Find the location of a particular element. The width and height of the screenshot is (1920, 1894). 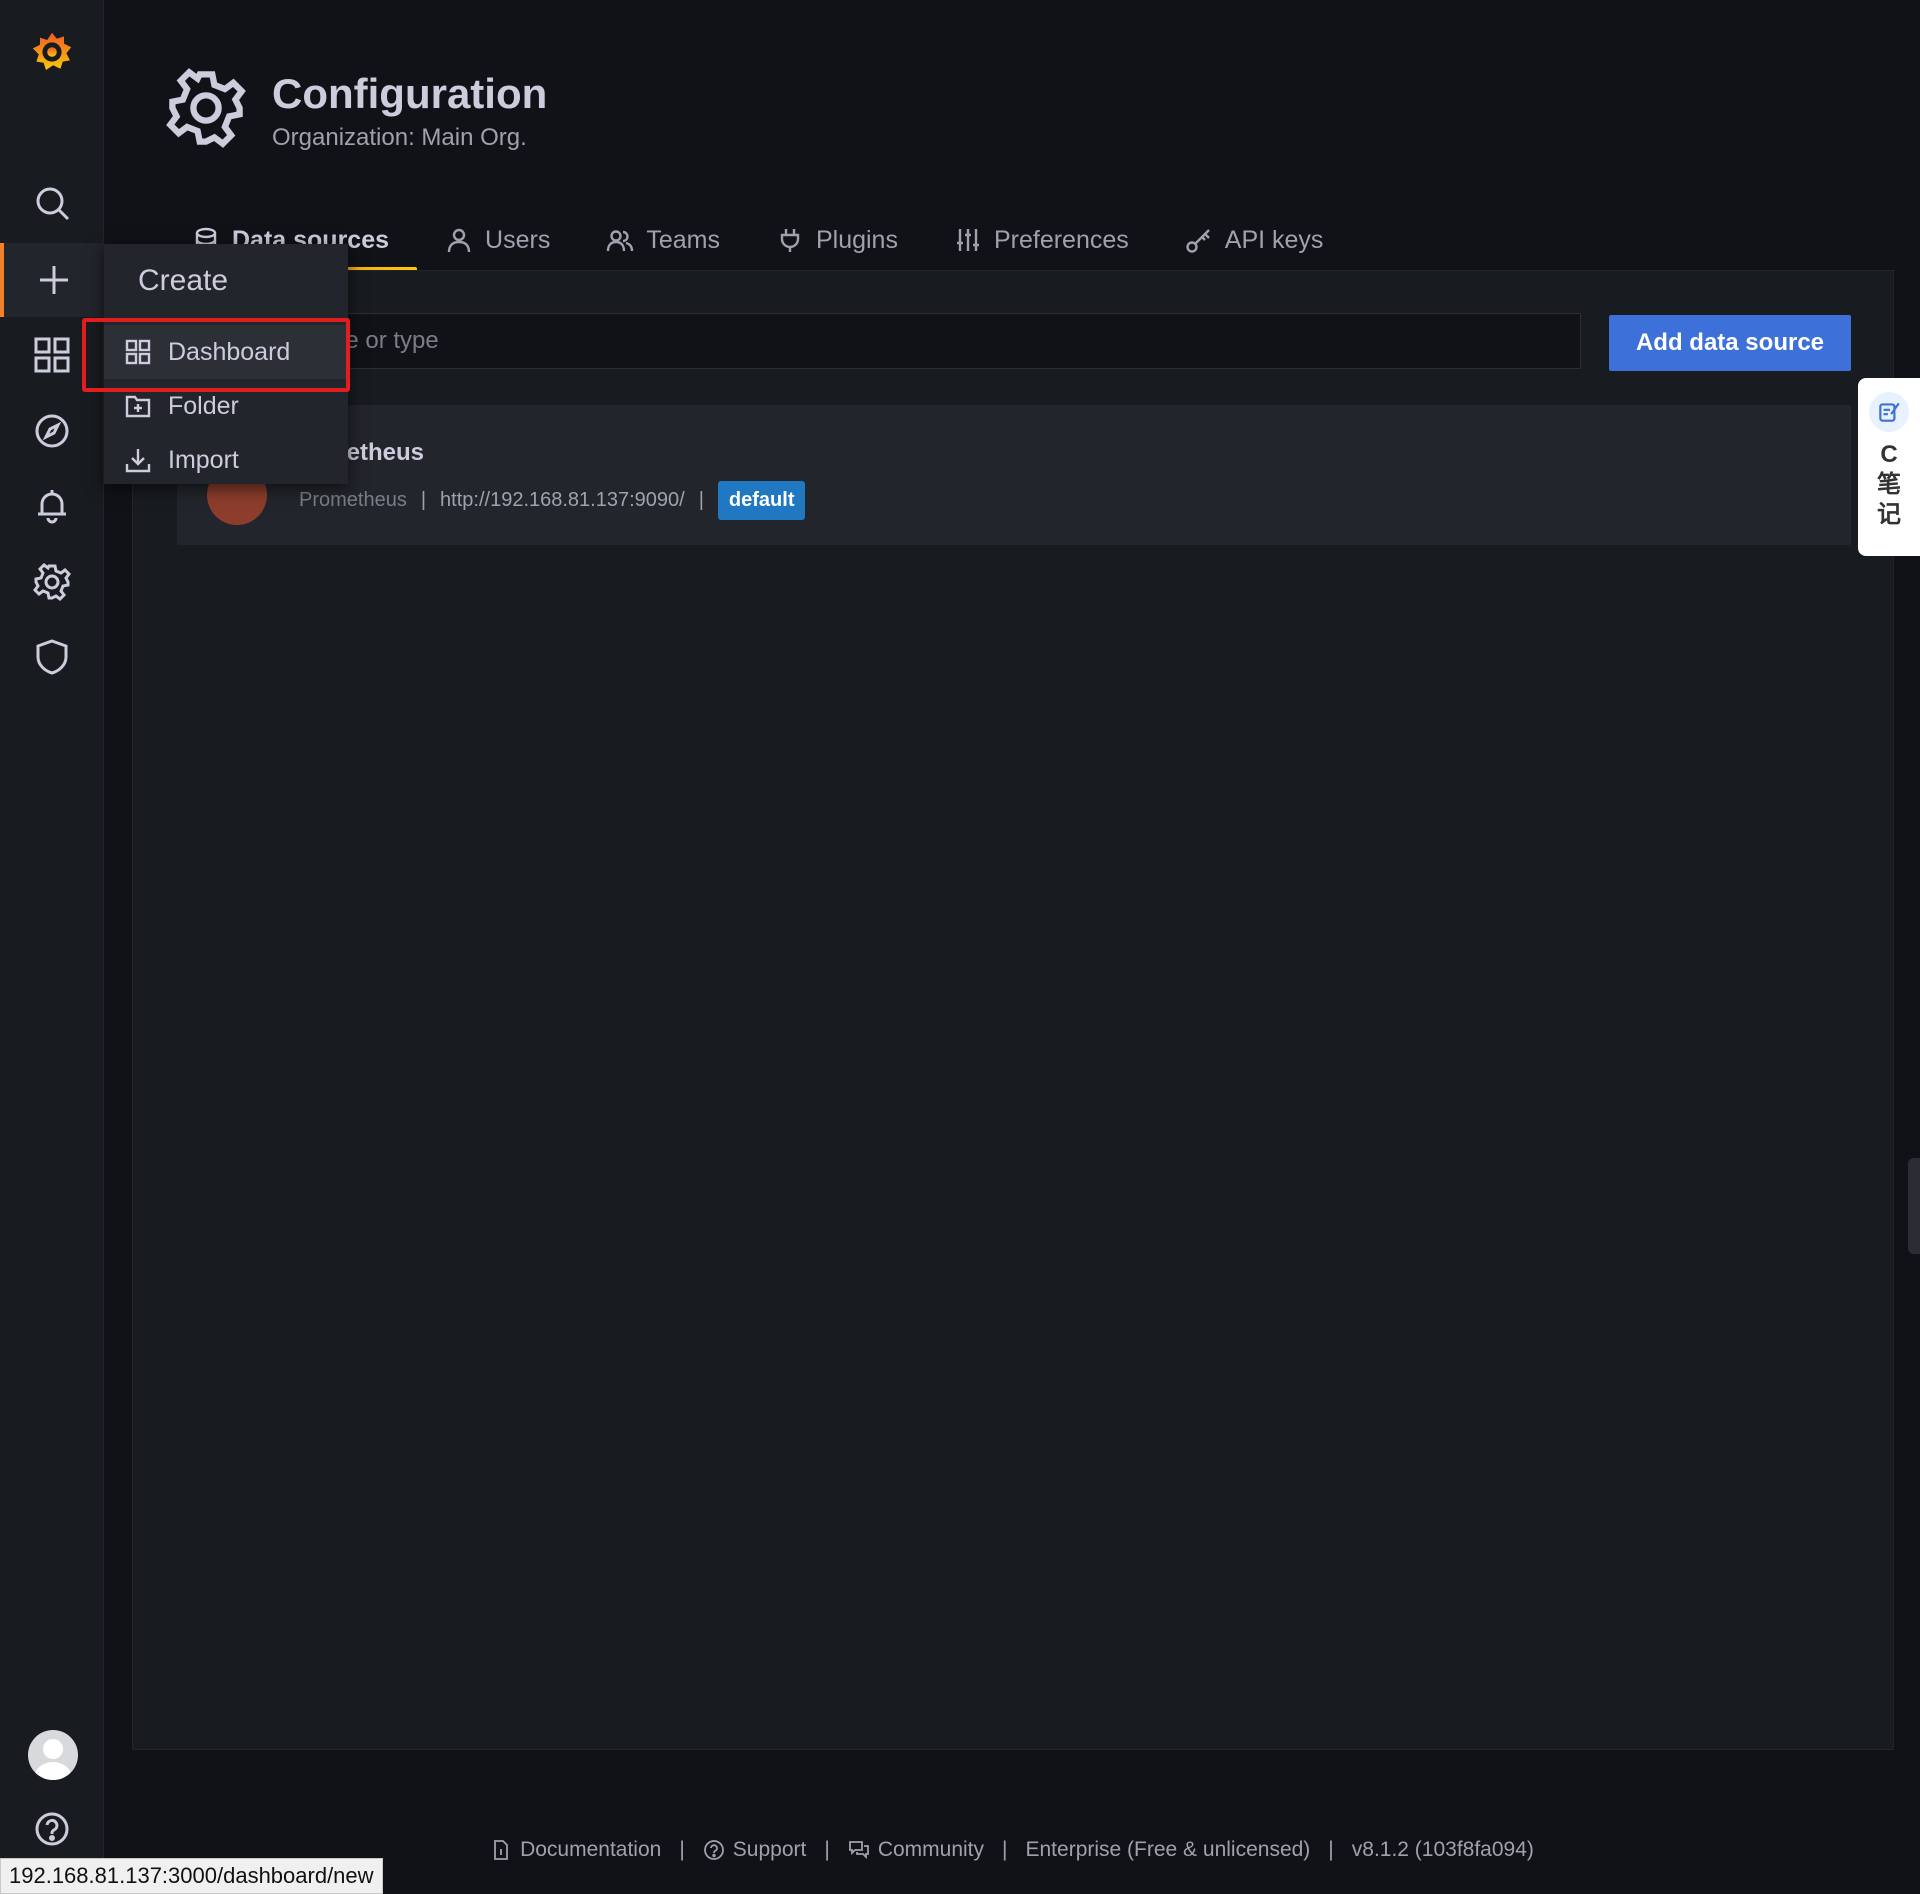

menu-item-label: Import is located at coordinates (203, 459).